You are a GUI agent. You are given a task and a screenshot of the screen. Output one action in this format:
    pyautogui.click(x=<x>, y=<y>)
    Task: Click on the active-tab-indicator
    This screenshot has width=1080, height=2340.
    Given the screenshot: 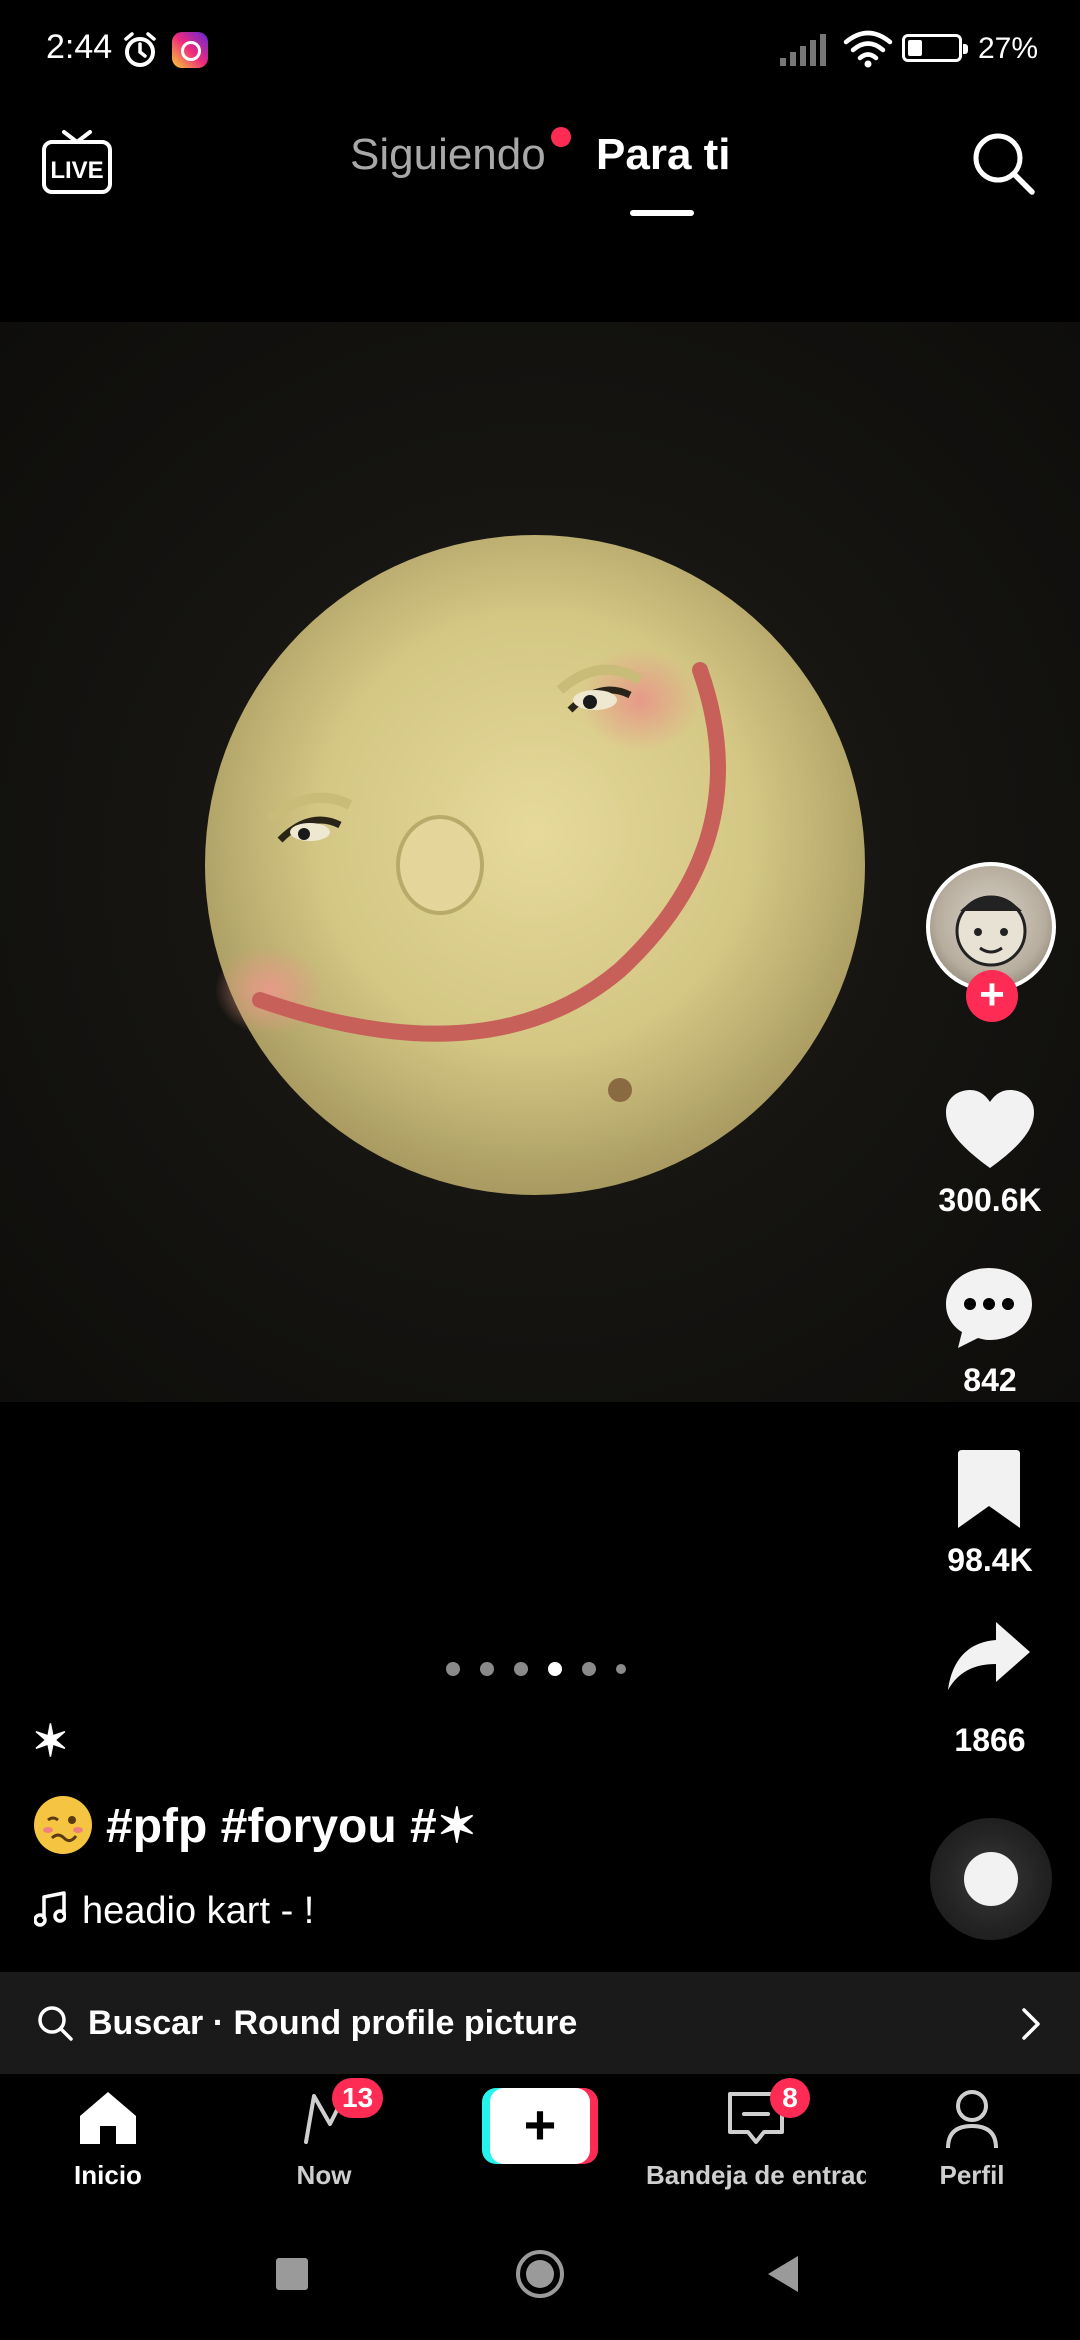 What is the action you would take?
    pyautogui.click(x=662, y=213)
    